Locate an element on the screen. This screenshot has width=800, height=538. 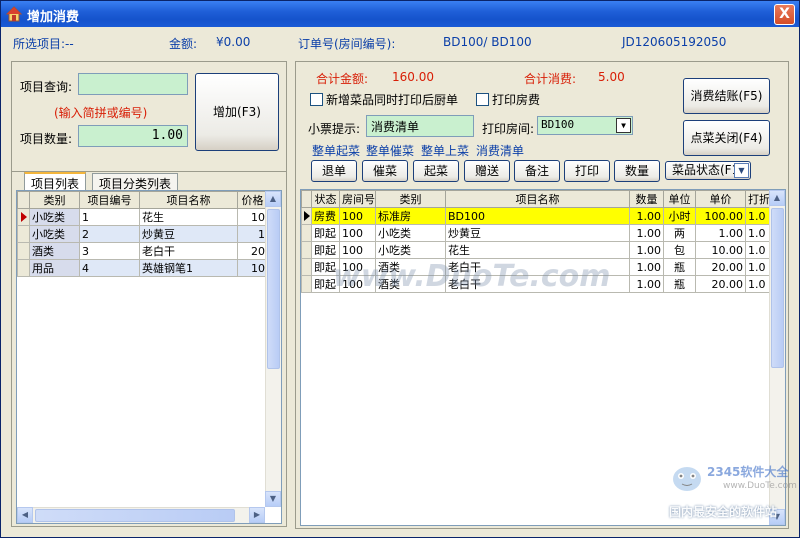
cell-item-name: 英雄钢笔1 is located at coordinates (188, 268).